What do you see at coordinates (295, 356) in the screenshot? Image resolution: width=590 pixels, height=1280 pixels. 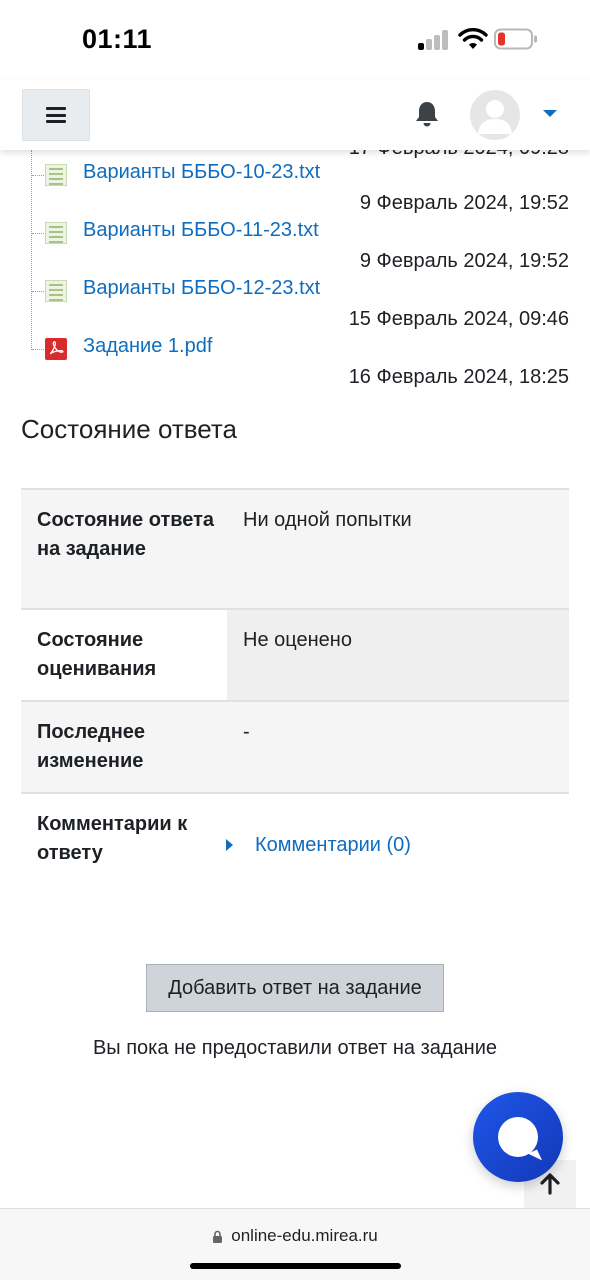 I see `file-item: Задание 1.pdf 16 Февраль 2024, 18:25` at bounding box center [295, 356].